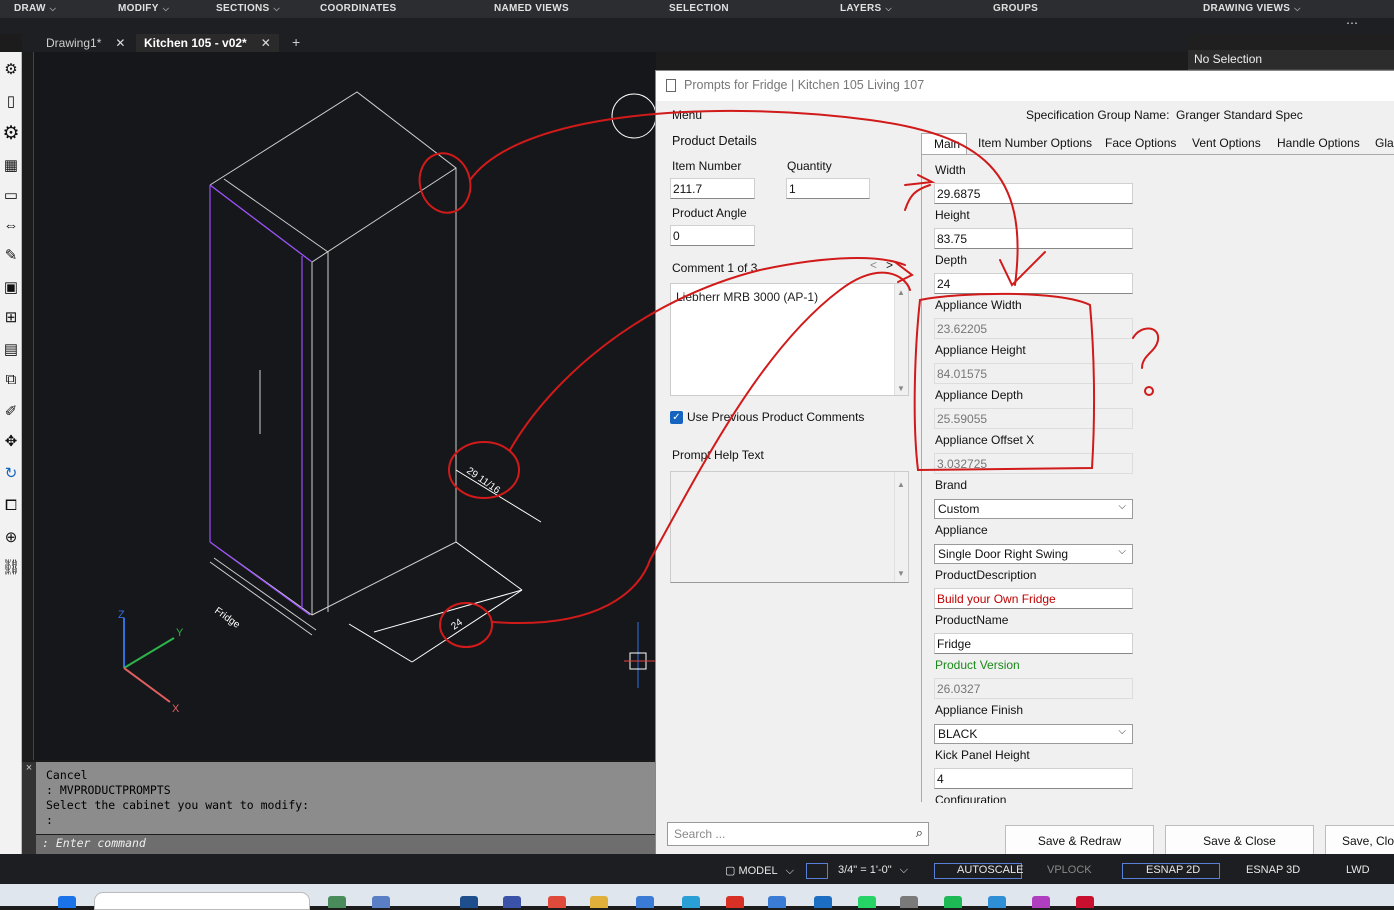 The width and height of the screenshot is (1394, 910). What do you see at coordinates (11, 349) in the screenshot?
I see `cabinet-icon: ▤` at bounding box center [11, 349].